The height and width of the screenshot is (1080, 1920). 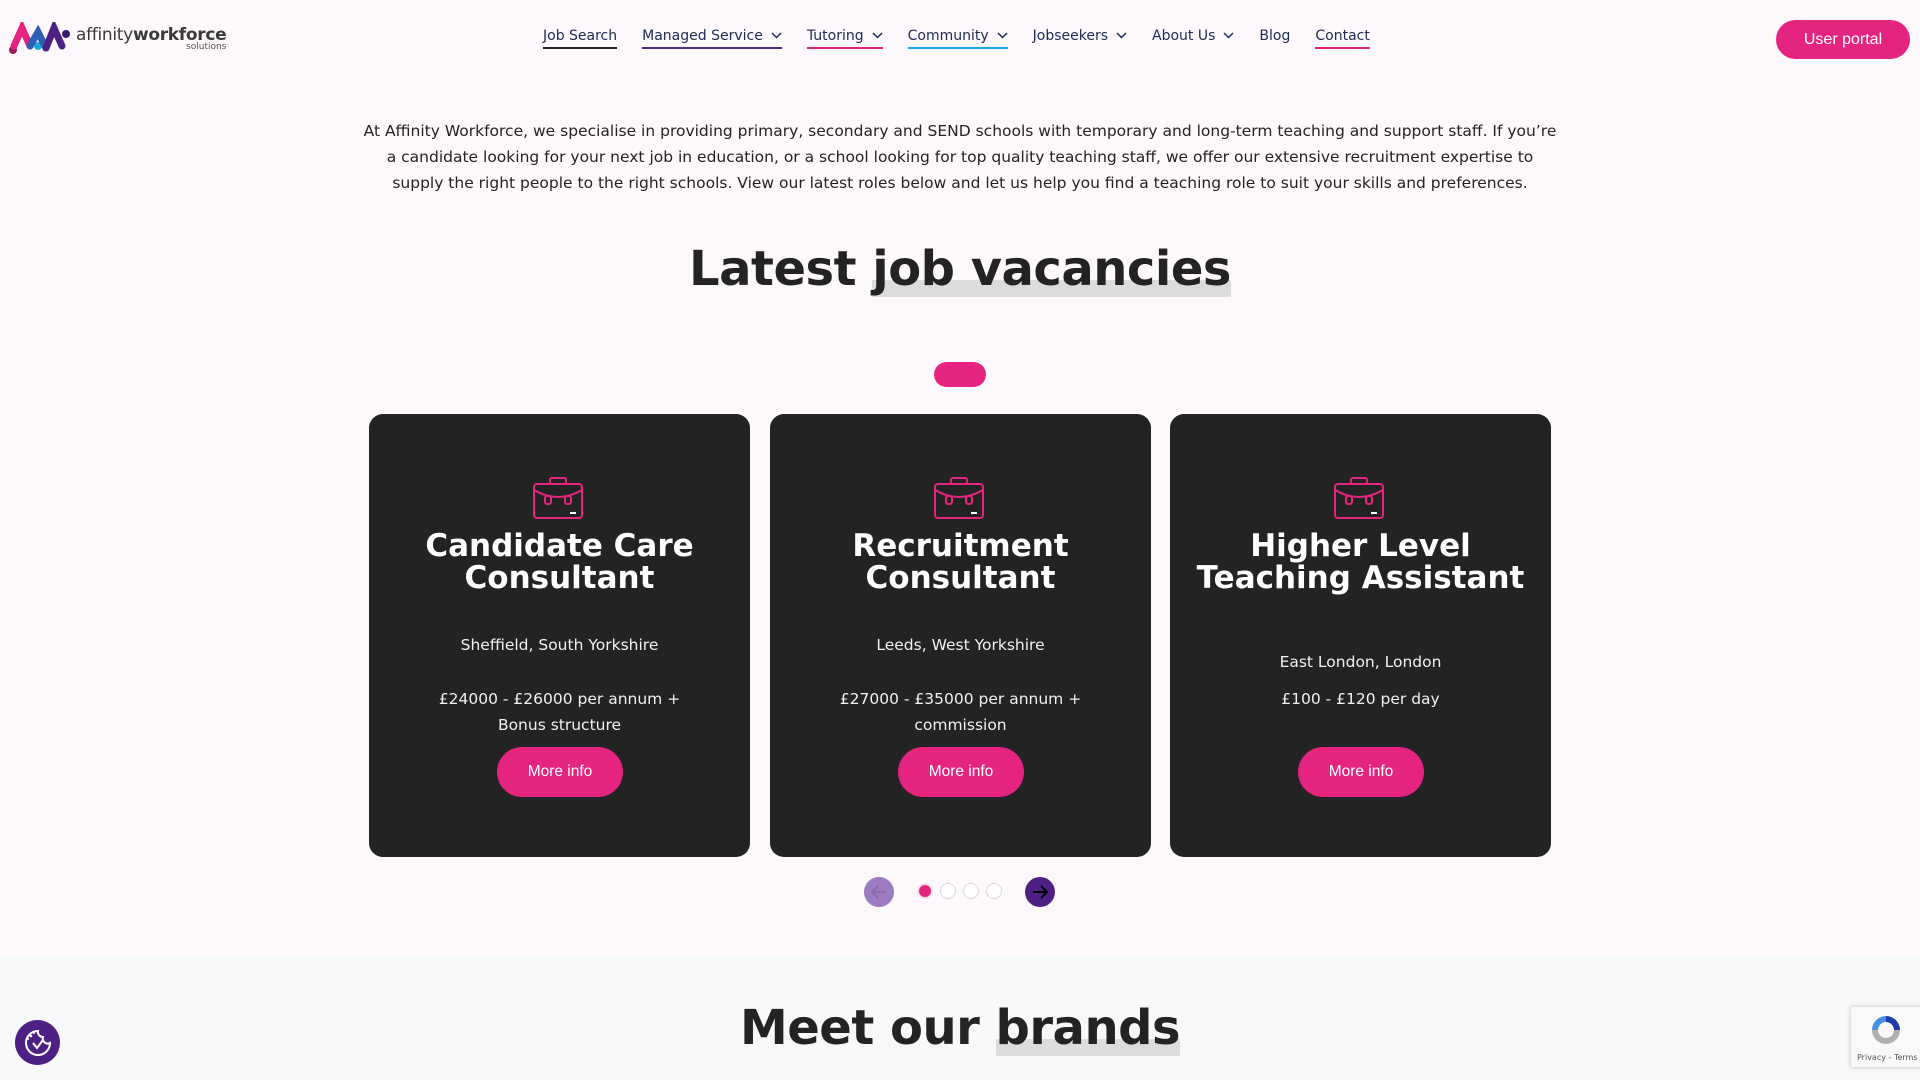 What do you see at coordinates (844, 38) in the screenshot?
I see `nav-tutoring: Tutoring` at bounding box center [844, 38].